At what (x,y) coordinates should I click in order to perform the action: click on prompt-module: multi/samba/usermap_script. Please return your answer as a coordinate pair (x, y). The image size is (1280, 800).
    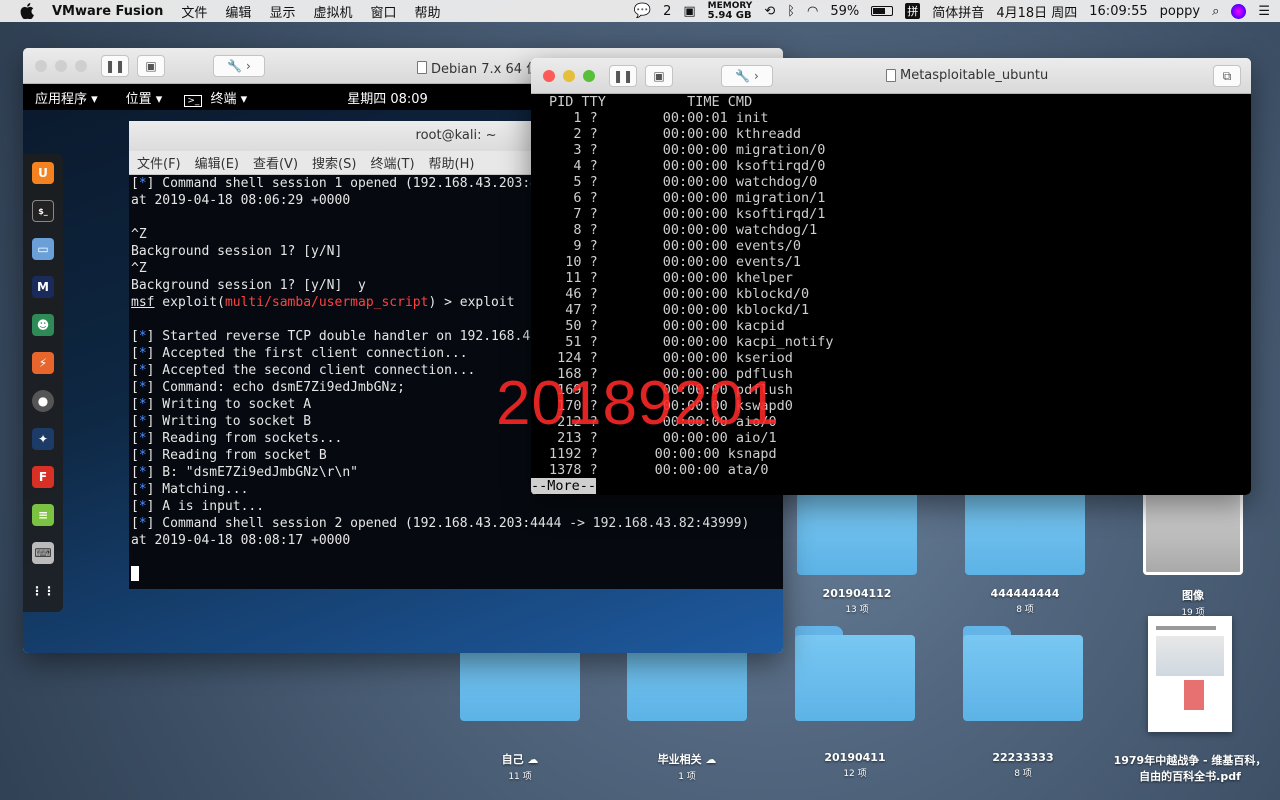
    Looking at the image, I should click on (326, 302).